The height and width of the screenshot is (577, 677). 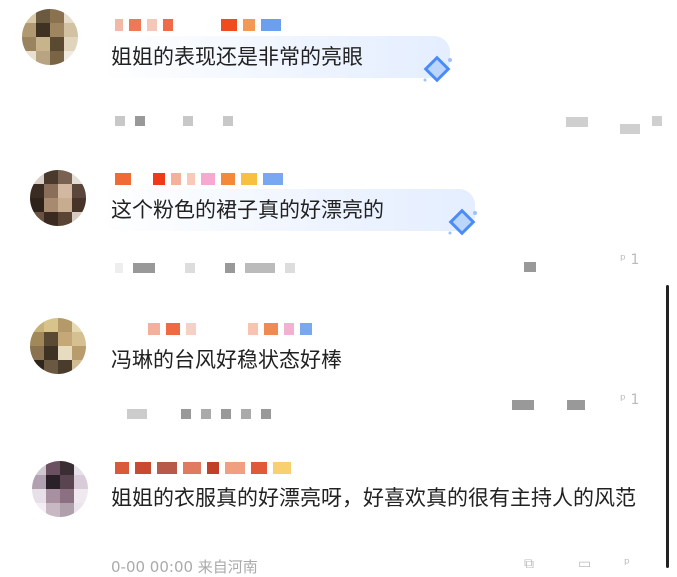 What do you see at coordinates (373, 498) in the screenshot?
I see `comment-text: 姐姐的衣服真的好漂亮呀，好喜欢真的很有主持人的风范` at bounding box center [373, 498].